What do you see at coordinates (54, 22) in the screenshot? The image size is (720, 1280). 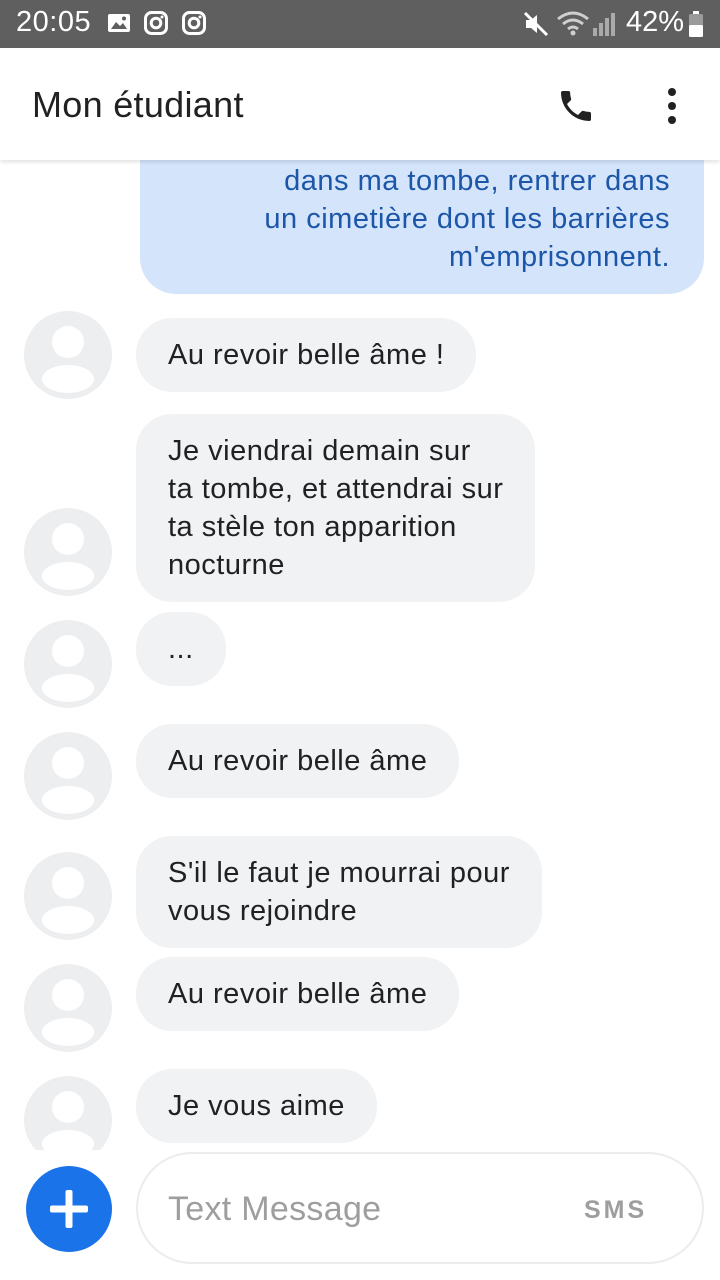 I see `status-time: 20:05` at bounding box center [54, 22].